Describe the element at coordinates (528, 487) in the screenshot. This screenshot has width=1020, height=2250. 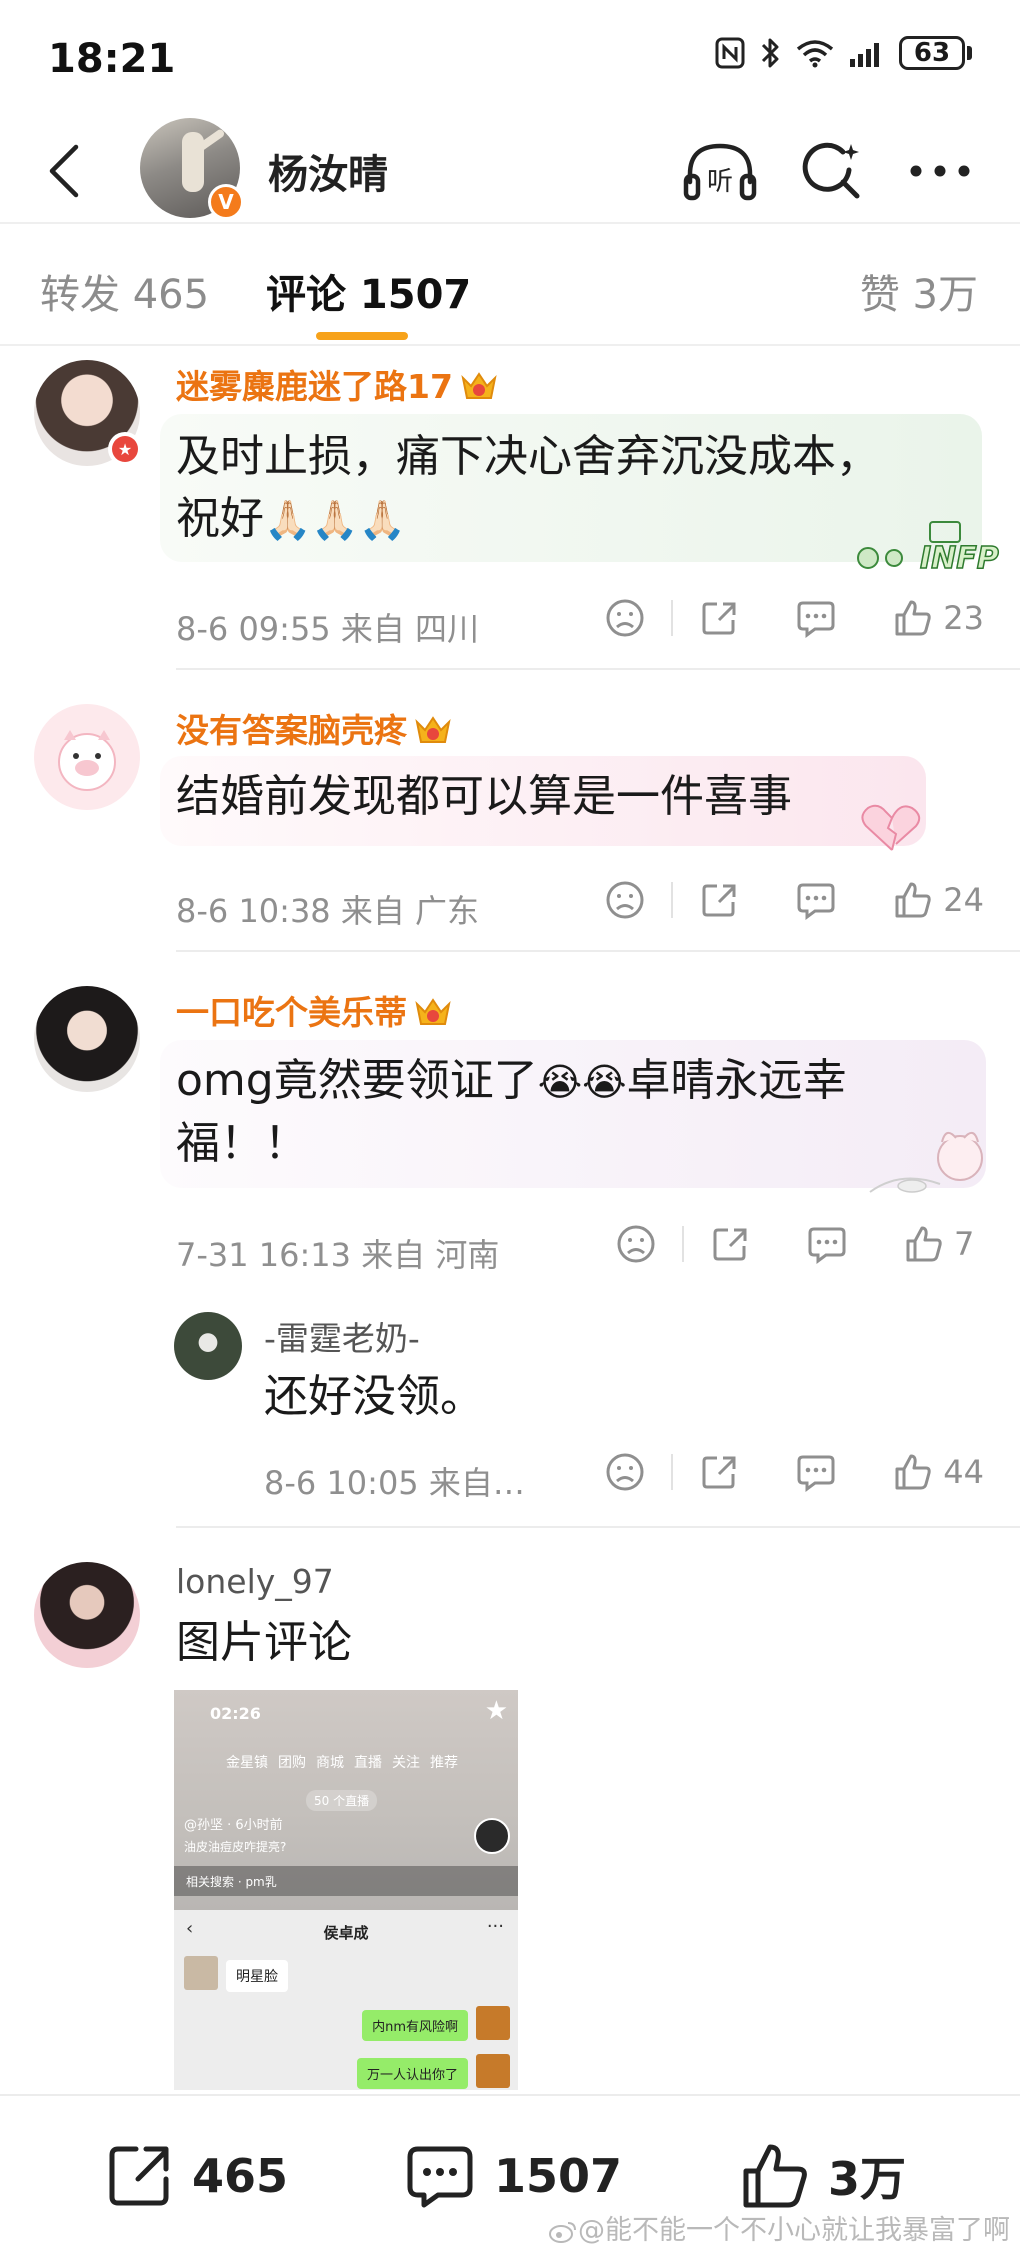
I see `comment-text: 及时止损，痛下决心舍弃沉没成本， 祝好🙏🏻🙏🏻🙏🏻` at that location.